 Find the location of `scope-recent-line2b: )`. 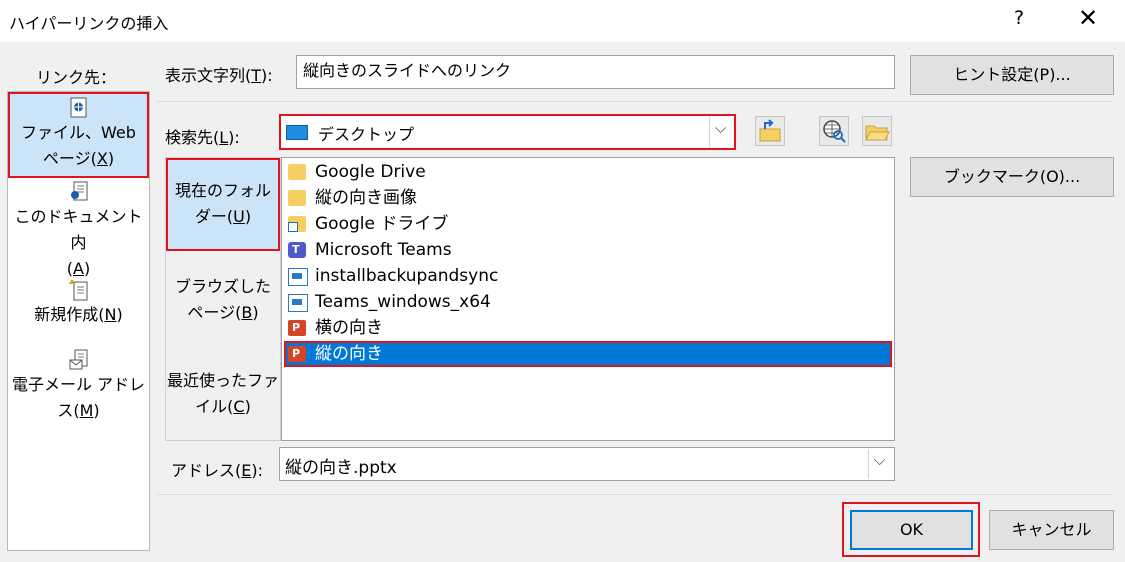

scope-recent-line2b: ) is located at coordinates (247, 406).